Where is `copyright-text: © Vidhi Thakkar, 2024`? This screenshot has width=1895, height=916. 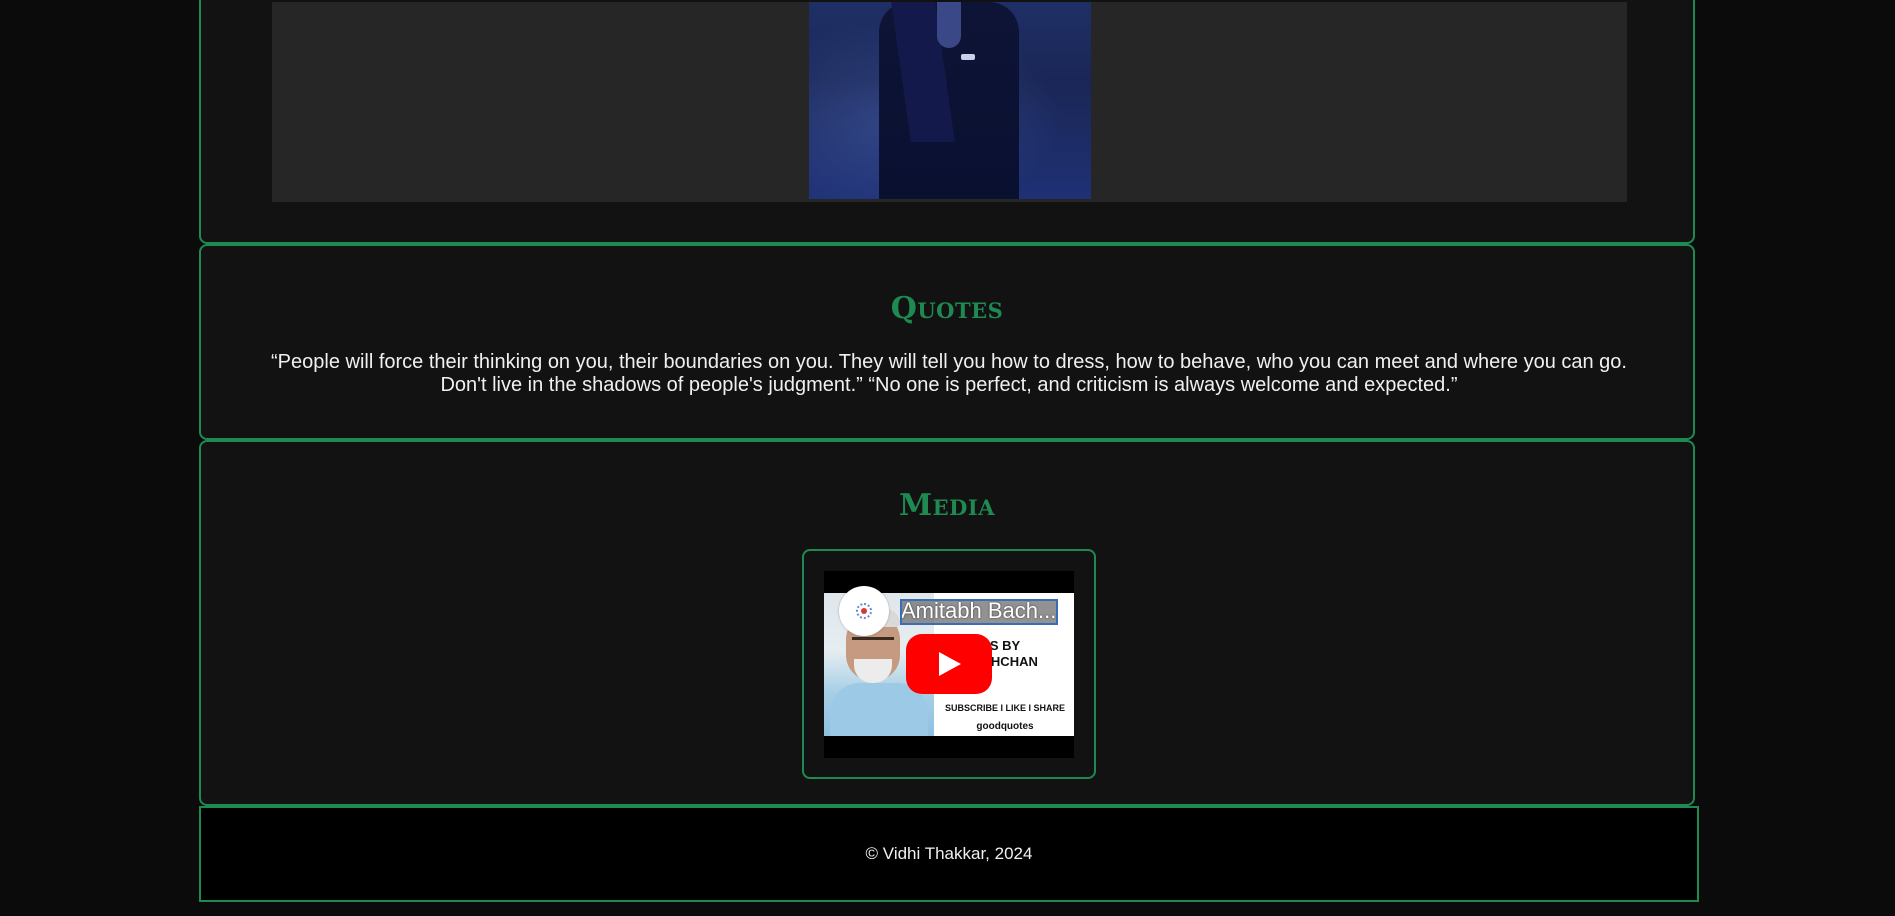
copyright-text: © Vidhi Thakkar, 2024 is located at coordinates (949, 853).